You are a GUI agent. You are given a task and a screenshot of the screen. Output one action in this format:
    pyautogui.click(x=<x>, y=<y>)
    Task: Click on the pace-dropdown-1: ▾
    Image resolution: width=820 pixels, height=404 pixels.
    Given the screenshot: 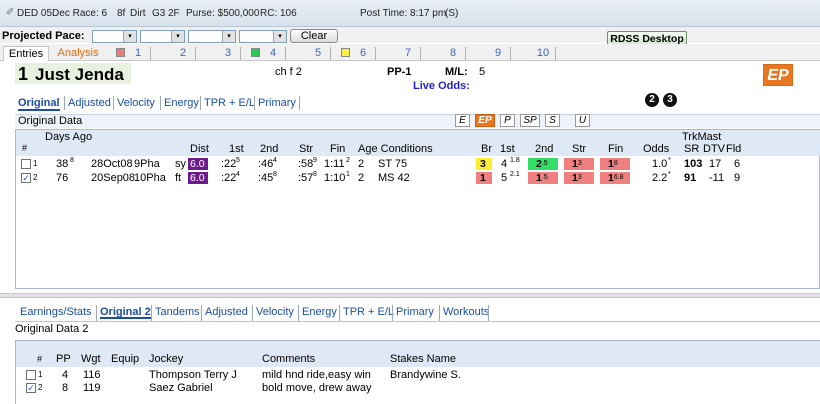 What is the action you would take?
    pyautogui.click(x=114, y=36)
    